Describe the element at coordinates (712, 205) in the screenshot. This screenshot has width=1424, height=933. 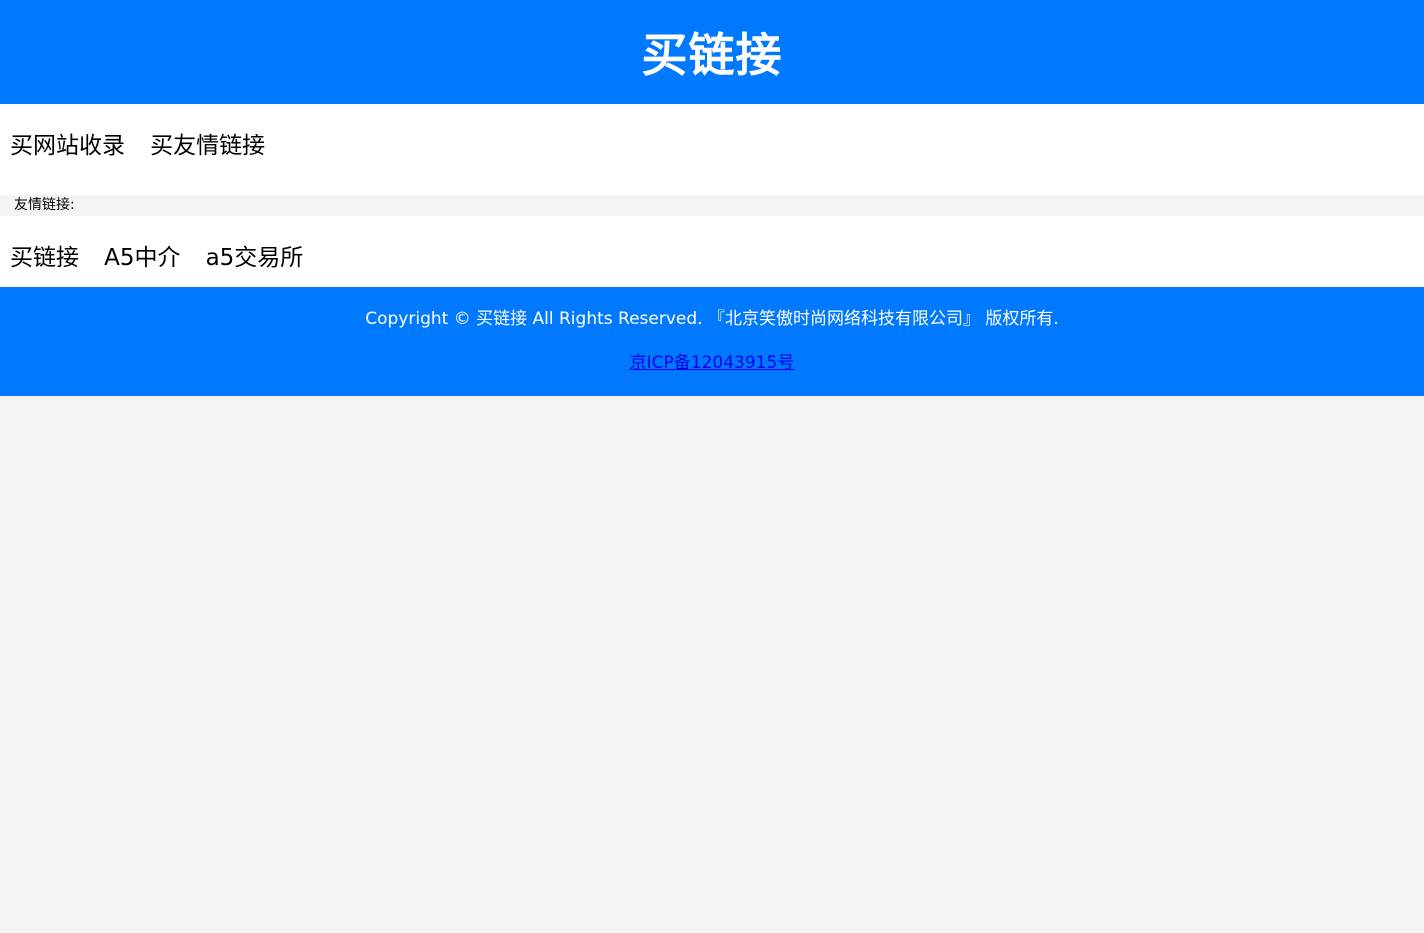
I see `friend-links-label: 友情链接:` at that location.